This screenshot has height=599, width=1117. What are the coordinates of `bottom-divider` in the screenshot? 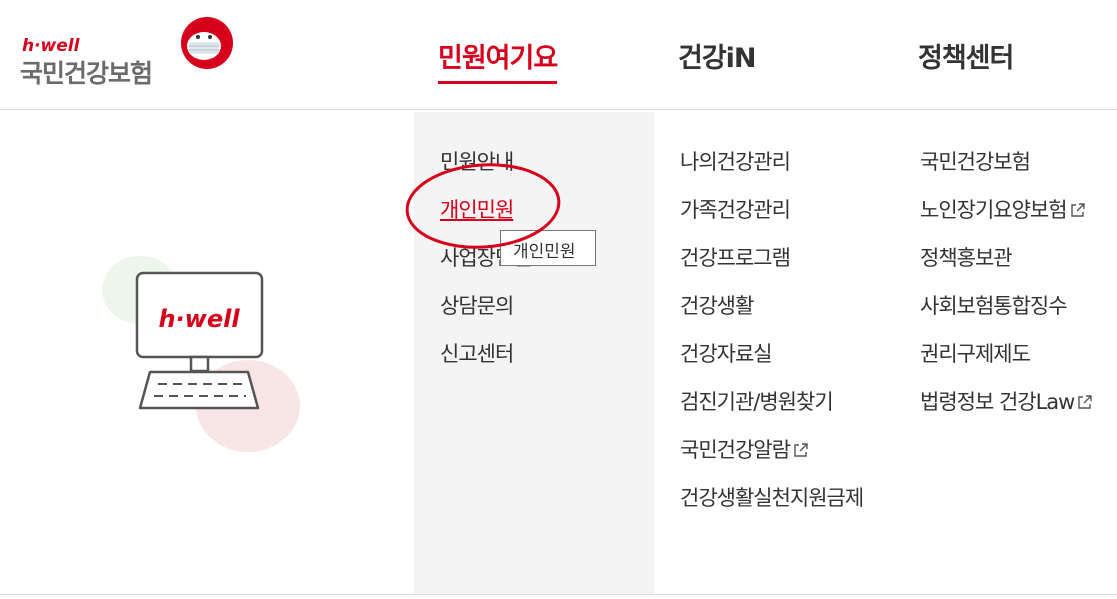 It's located at (558, 594).